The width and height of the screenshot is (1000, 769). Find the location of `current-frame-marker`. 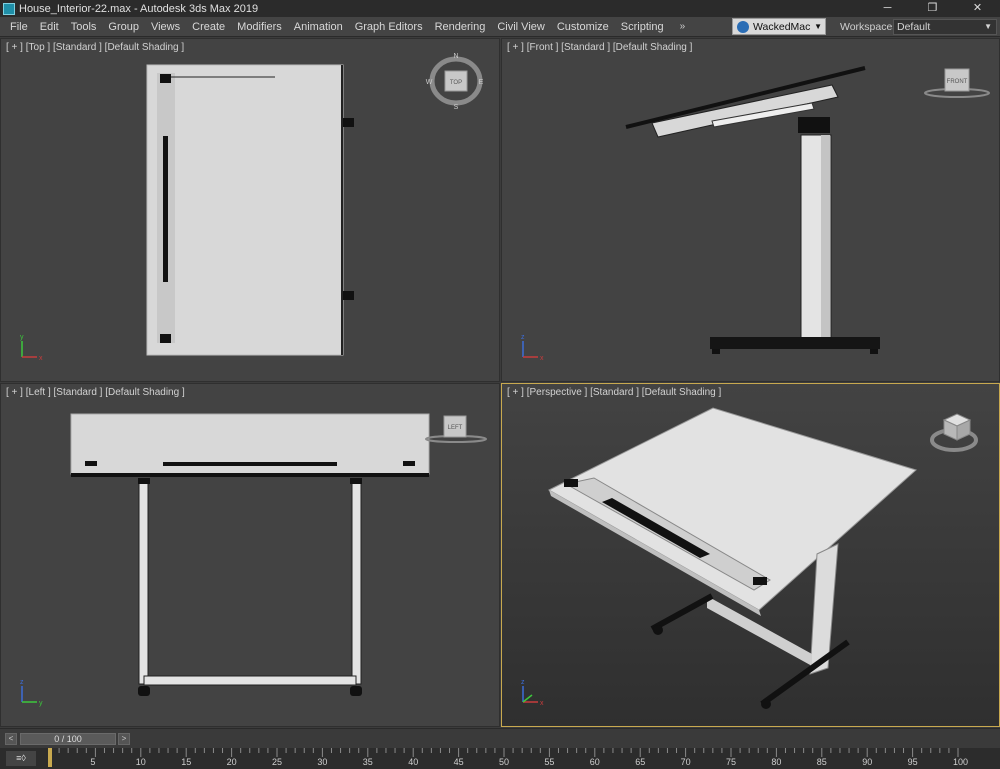

current-frame-marker is located at coordinates (50, 757).